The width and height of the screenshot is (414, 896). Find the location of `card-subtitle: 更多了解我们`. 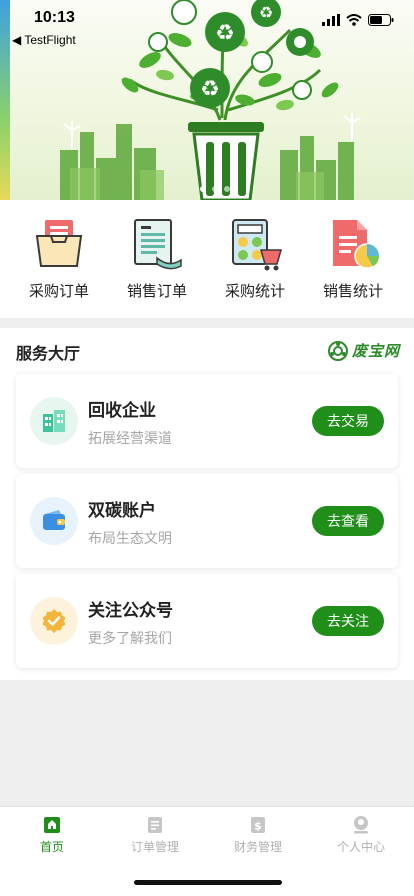

card-subtitle: 更多了解我们 is located at coordinates (130, 639).